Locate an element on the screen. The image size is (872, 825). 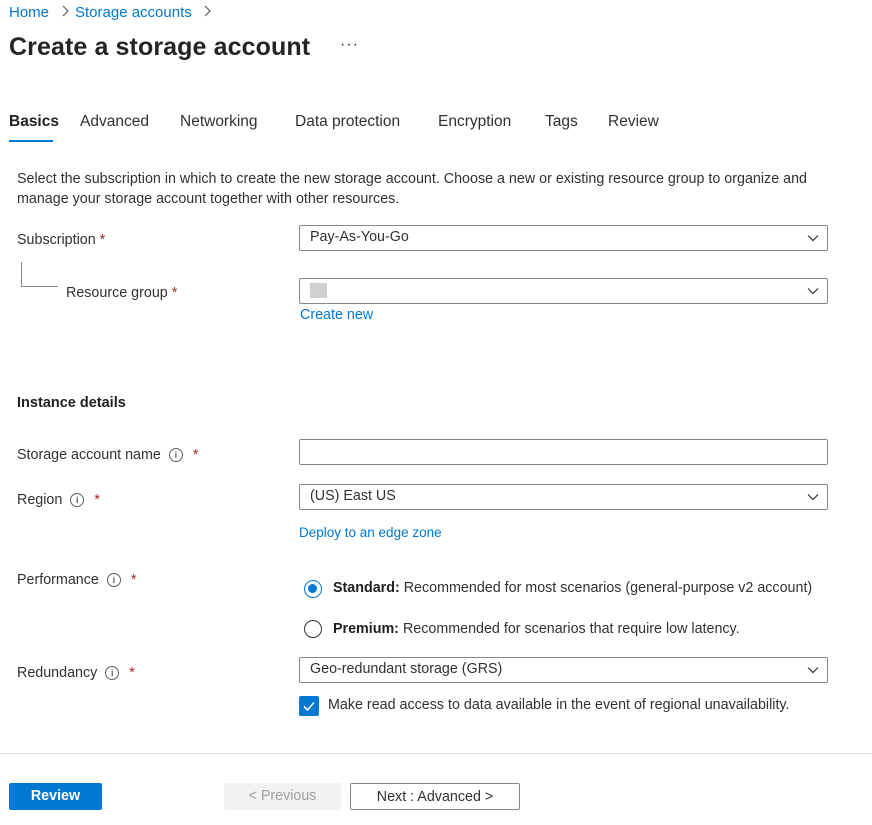
review-button: Review is located at coordinates (55, 796).